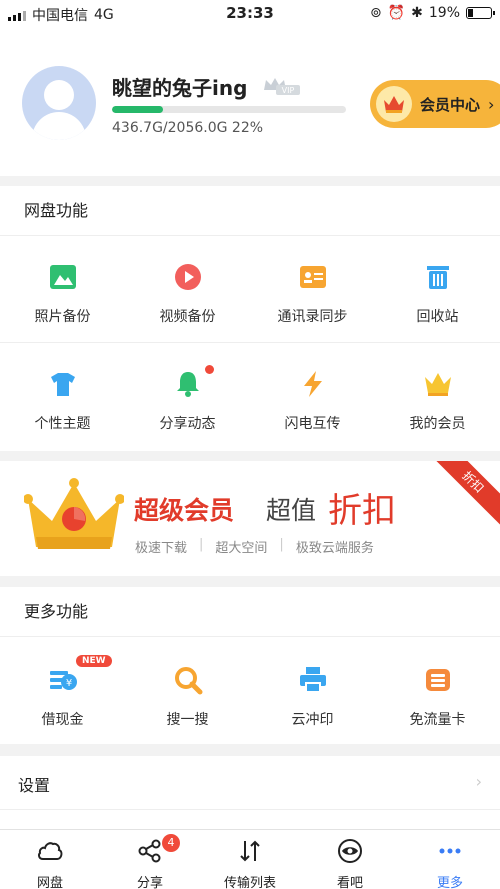 Image resolution: width=500 pixels, height=889 pixels. What do you see at coordinates (62, 720) in the screenshot?
I see `feature-label: 借现金` at bounding box center [62, 720].